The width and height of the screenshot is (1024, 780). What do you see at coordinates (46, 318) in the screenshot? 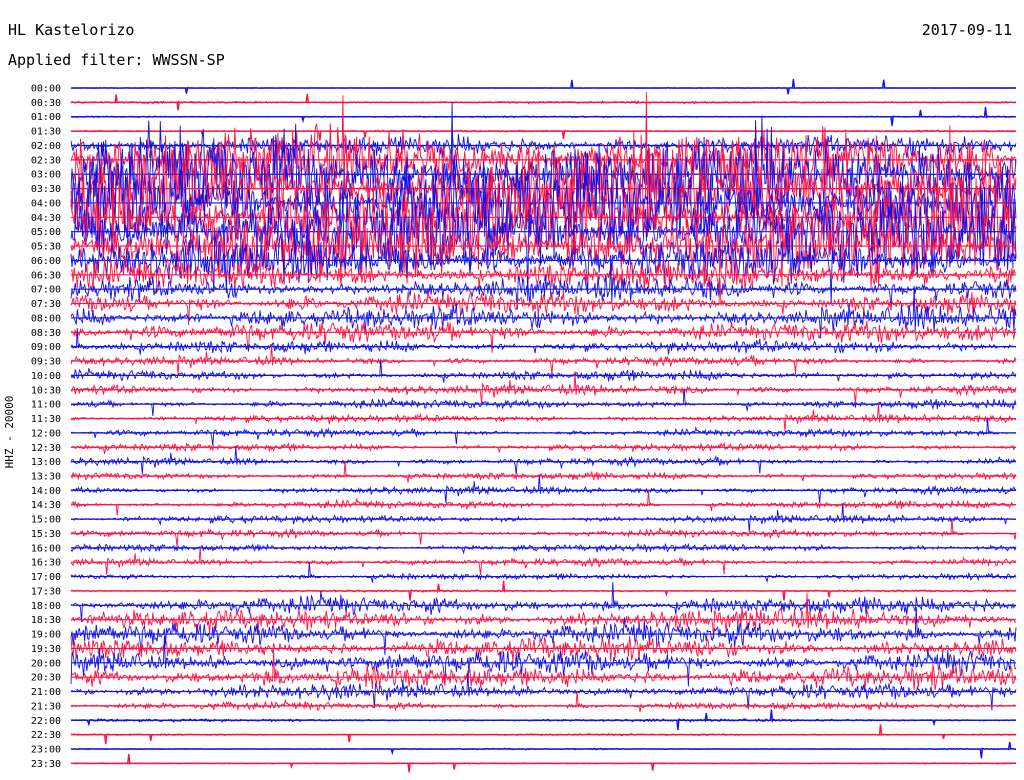
I see `row-label-0800: 08:00` at bounding box center [46, 318].